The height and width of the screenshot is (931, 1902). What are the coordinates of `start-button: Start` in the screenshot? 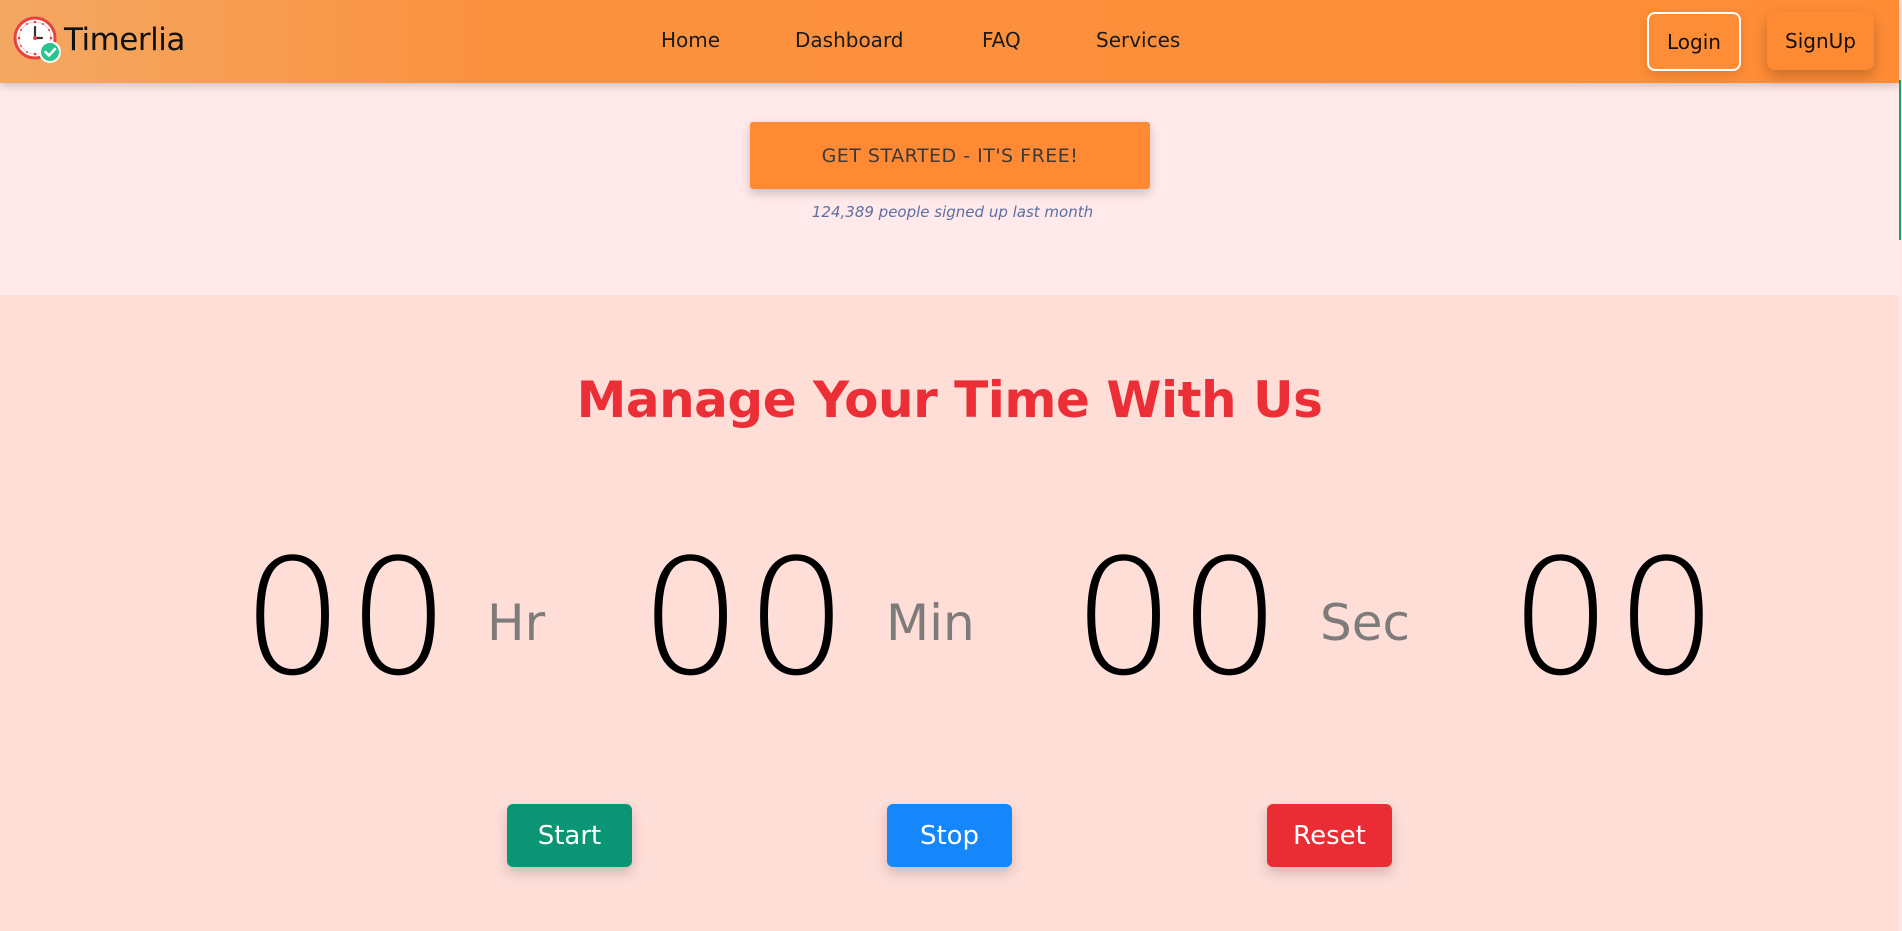 It's located at (569, 835).